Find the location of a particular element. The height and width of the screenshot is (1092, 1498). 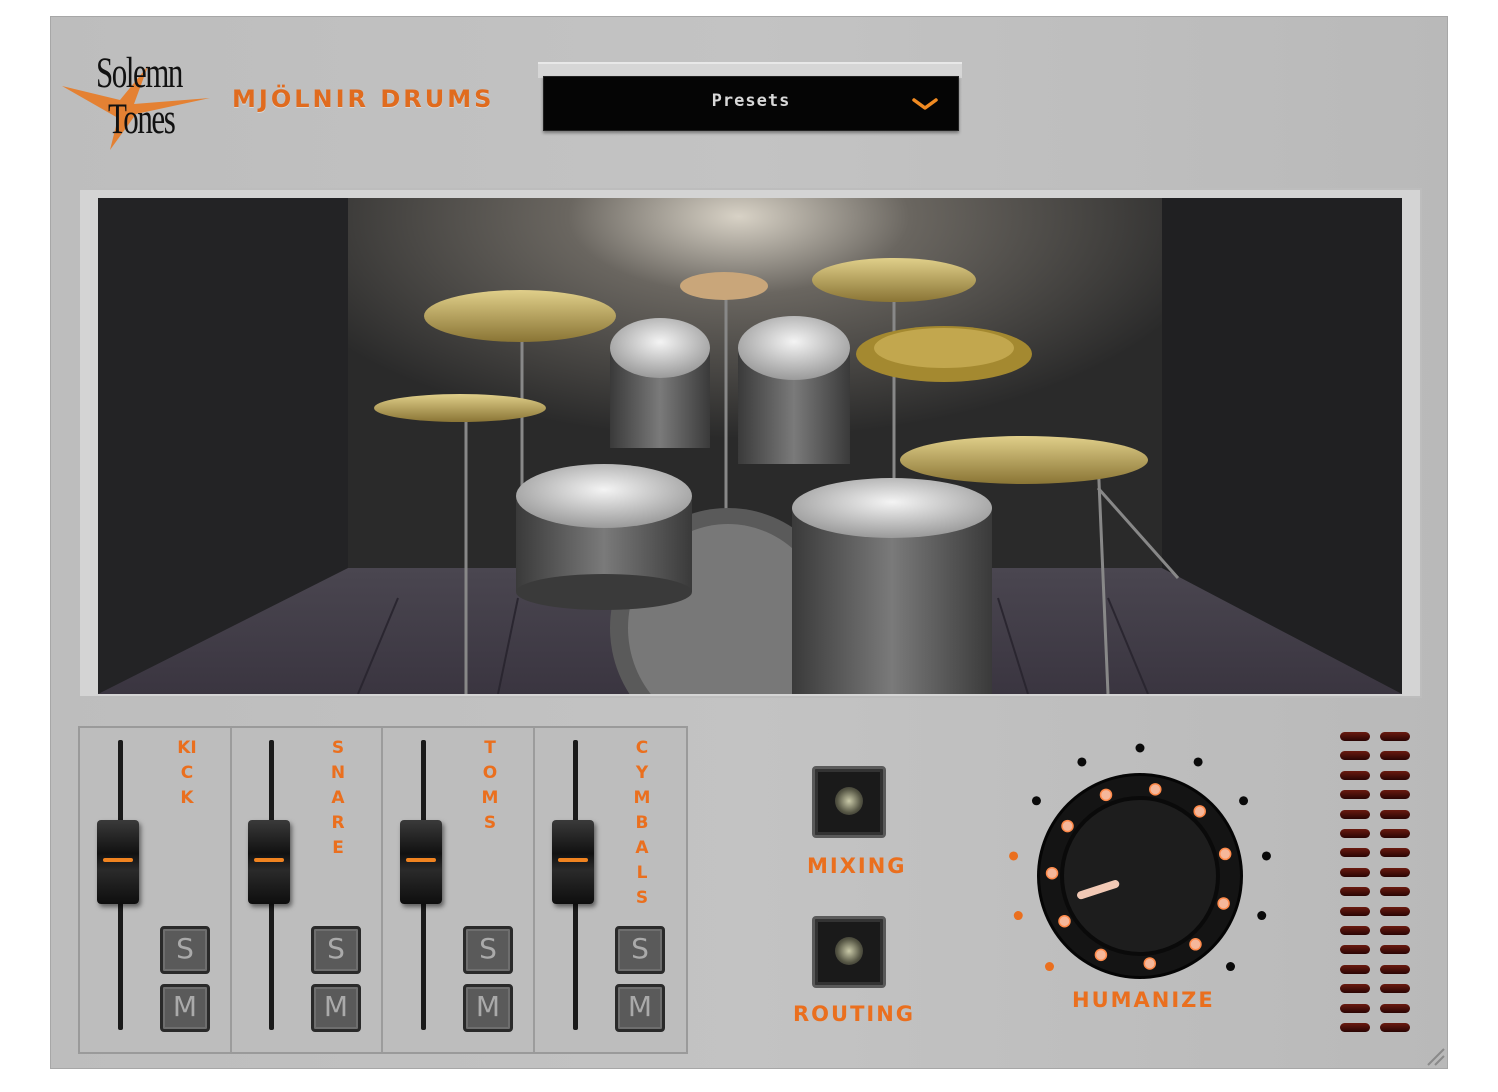

logo-word-top: Solemn is located at coordinates (139, 73).